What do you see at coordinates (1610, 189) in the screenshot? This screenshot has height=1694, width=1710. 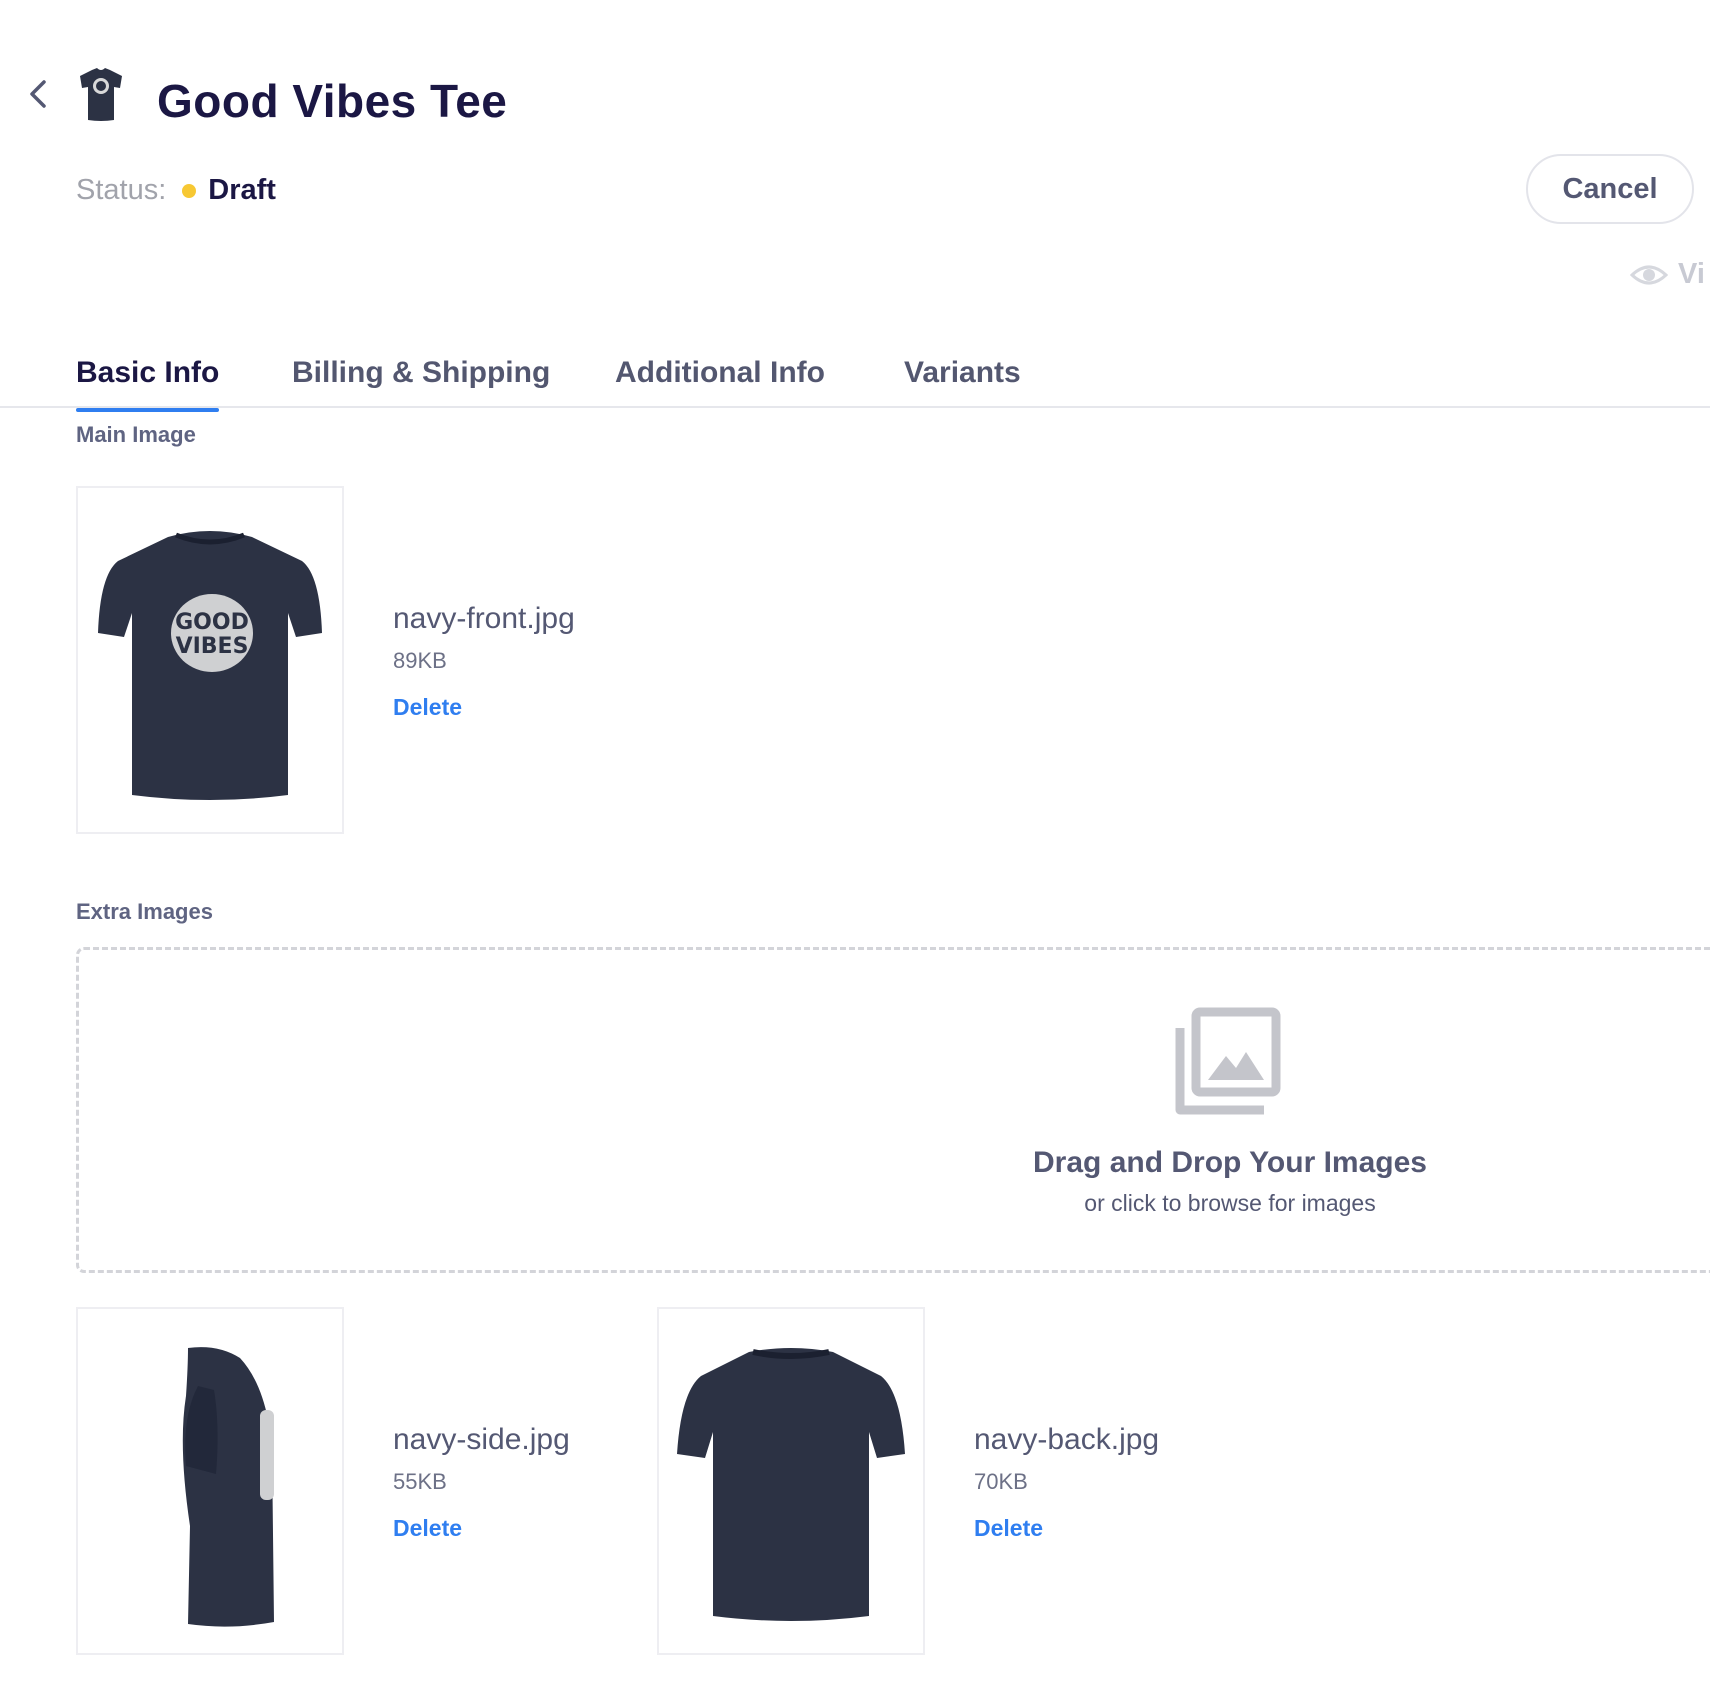 I see `cancel-button: Cancel` at bounding box center [1610, 189].